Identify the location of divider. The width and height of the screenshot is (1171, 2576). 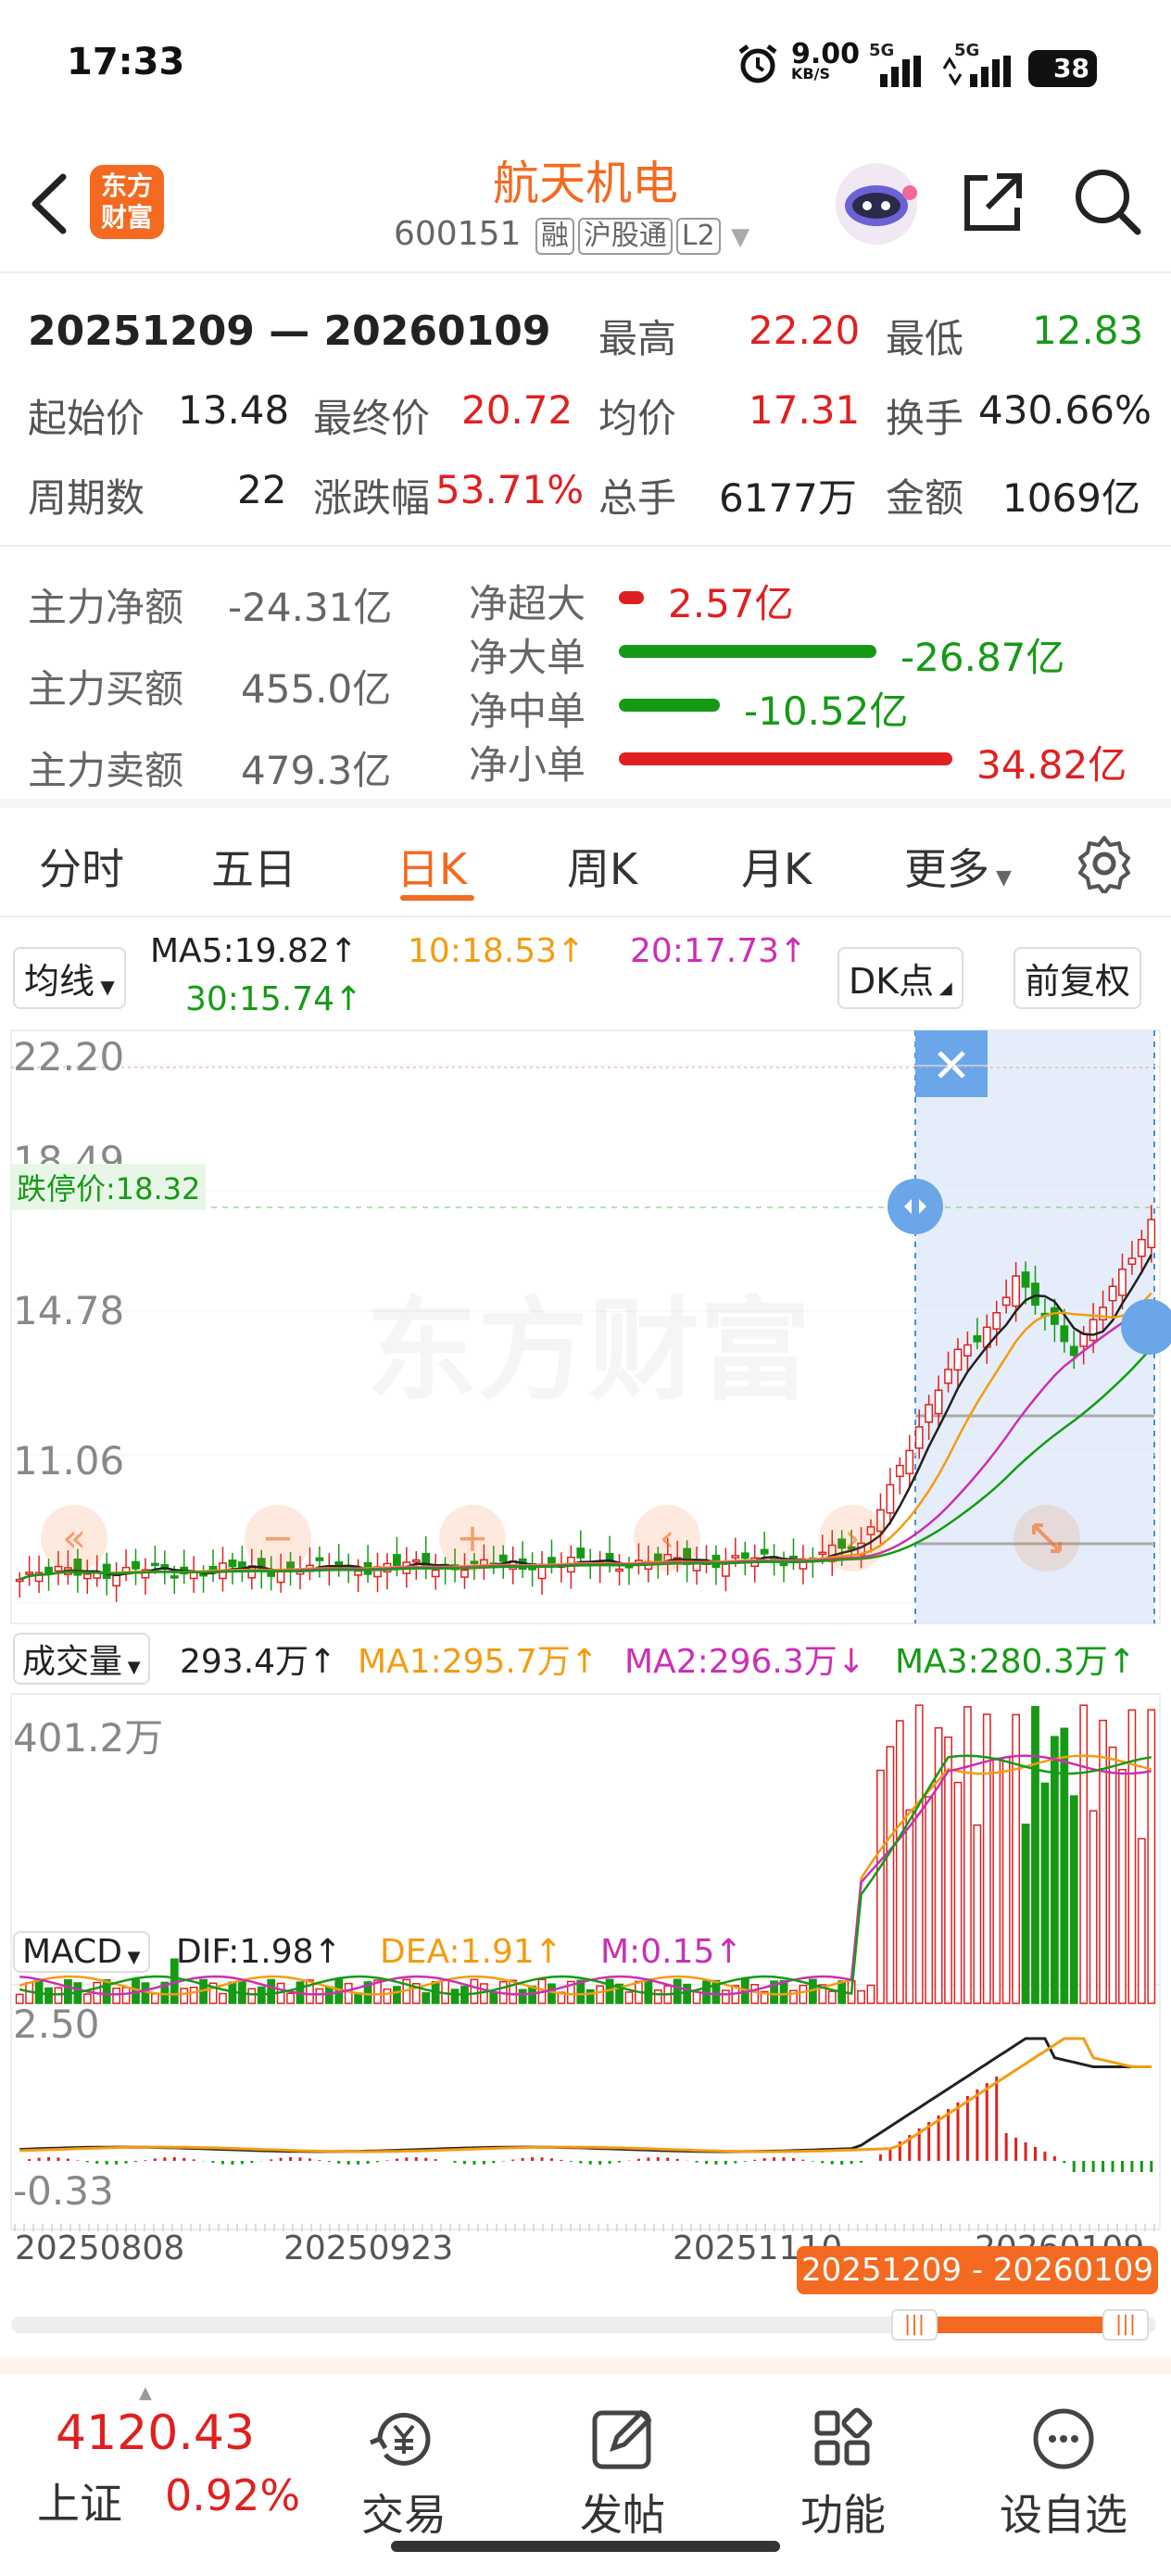
(585, 546).